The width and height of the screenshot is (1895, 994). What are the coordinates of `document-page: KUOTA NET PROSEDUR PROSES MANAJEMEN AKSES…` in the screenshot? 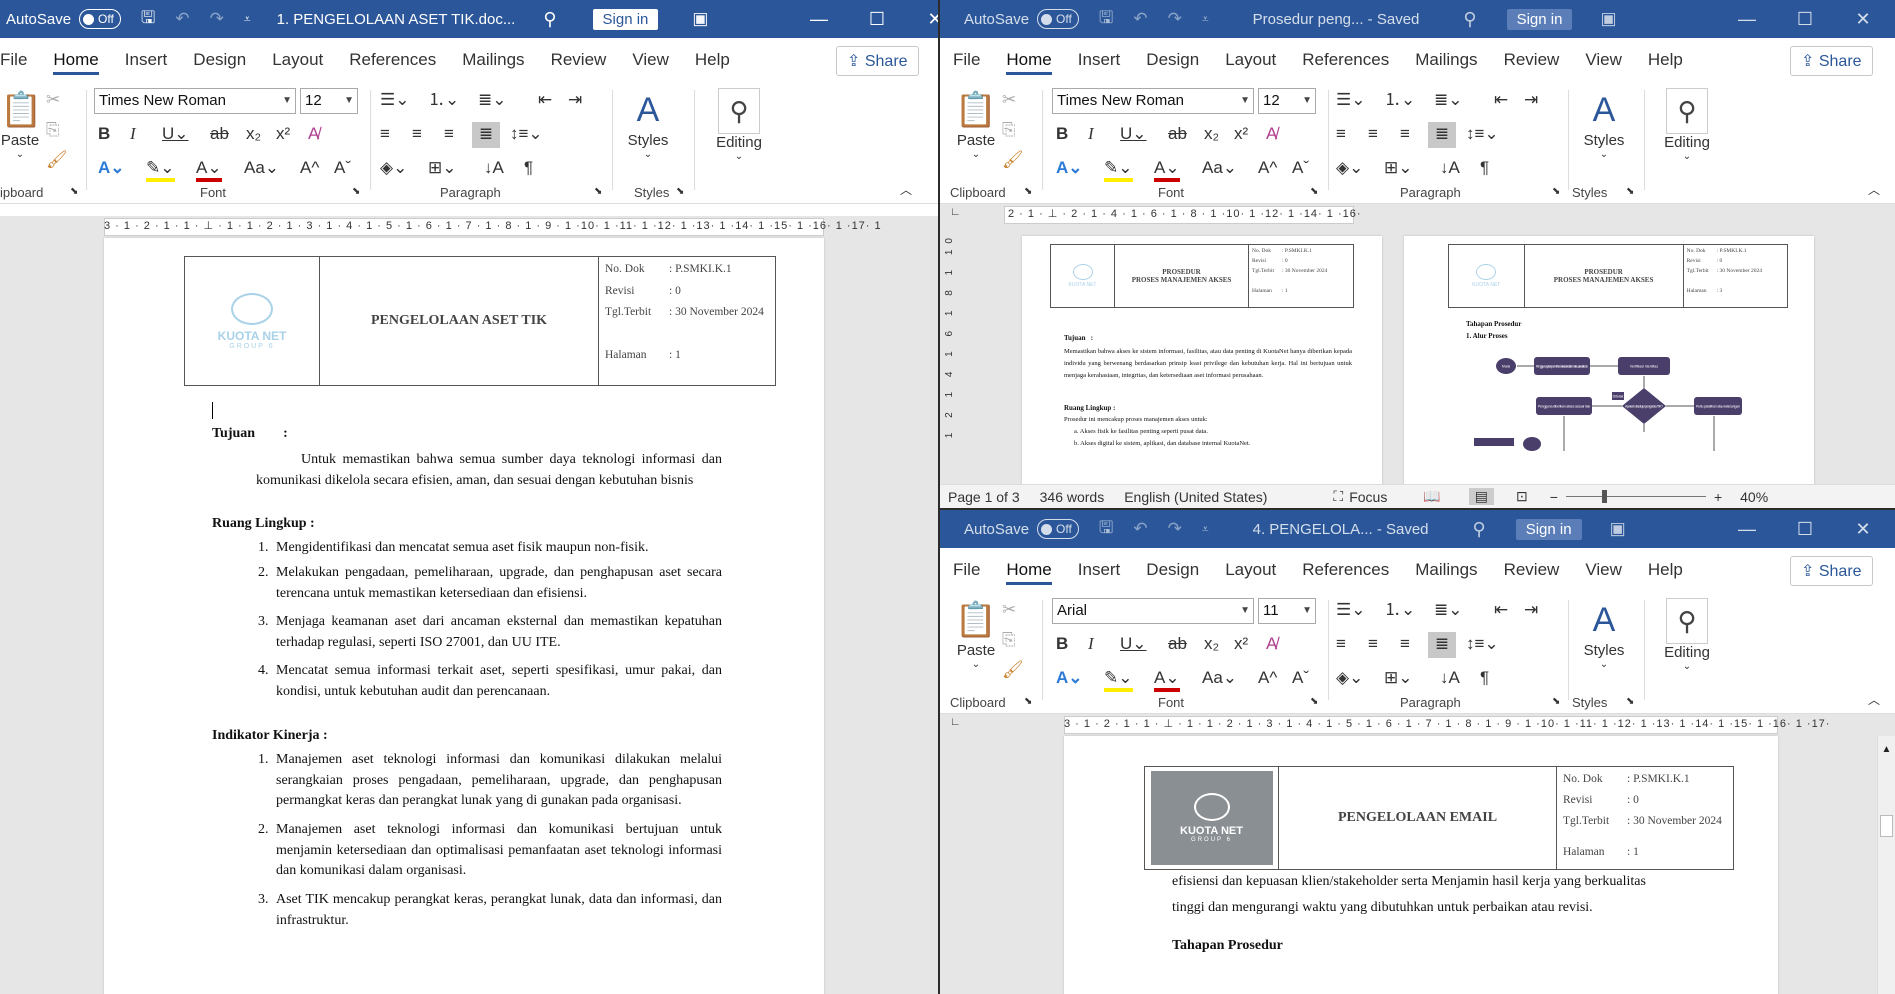 It's located at (1202, 366).